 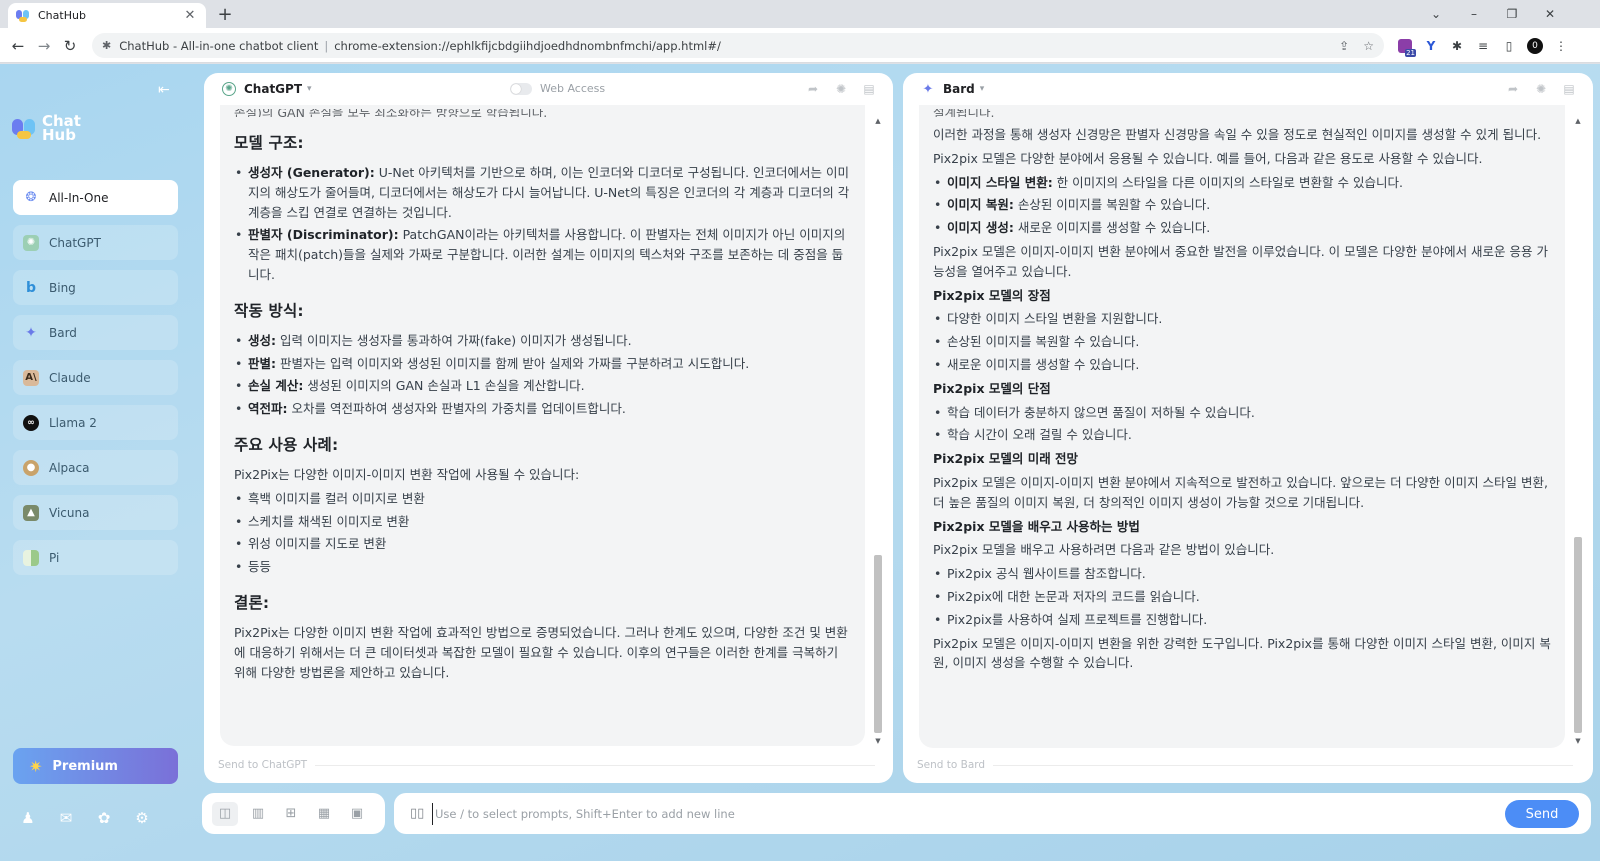 I want to click on sidebar-item-bing: b Bing, so click(x=95, y=287).